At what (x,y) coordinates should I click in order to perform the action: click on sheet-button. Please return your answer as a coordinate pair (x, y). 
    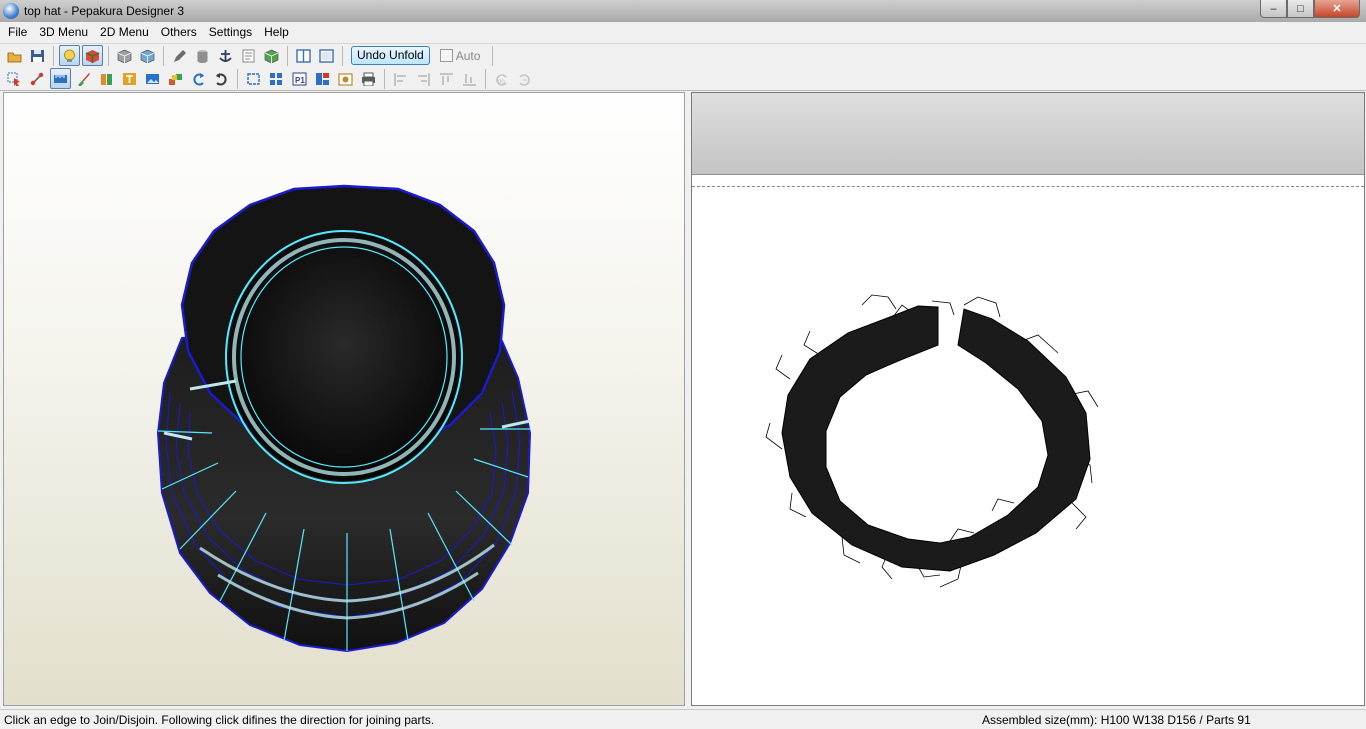
    Looking at the image, I should click on (248, 55).